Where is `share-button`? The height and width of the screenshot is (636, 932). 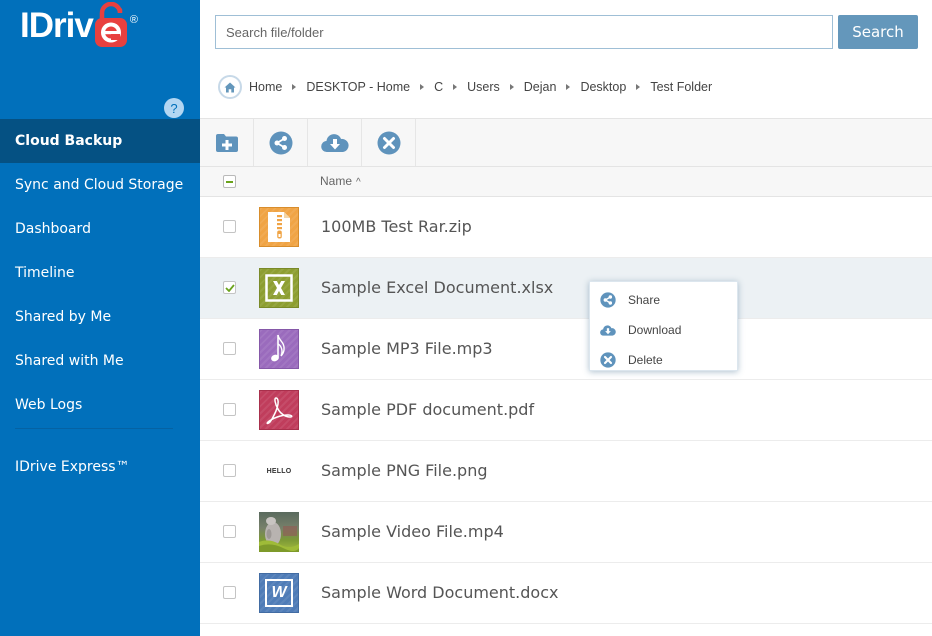
share-button is located at coordinates (281, 142).